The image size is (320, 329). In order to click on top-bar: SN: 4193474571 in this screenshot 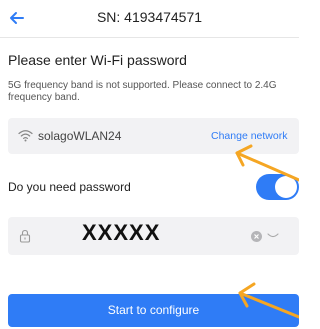, I will do `click(149, 18)`.